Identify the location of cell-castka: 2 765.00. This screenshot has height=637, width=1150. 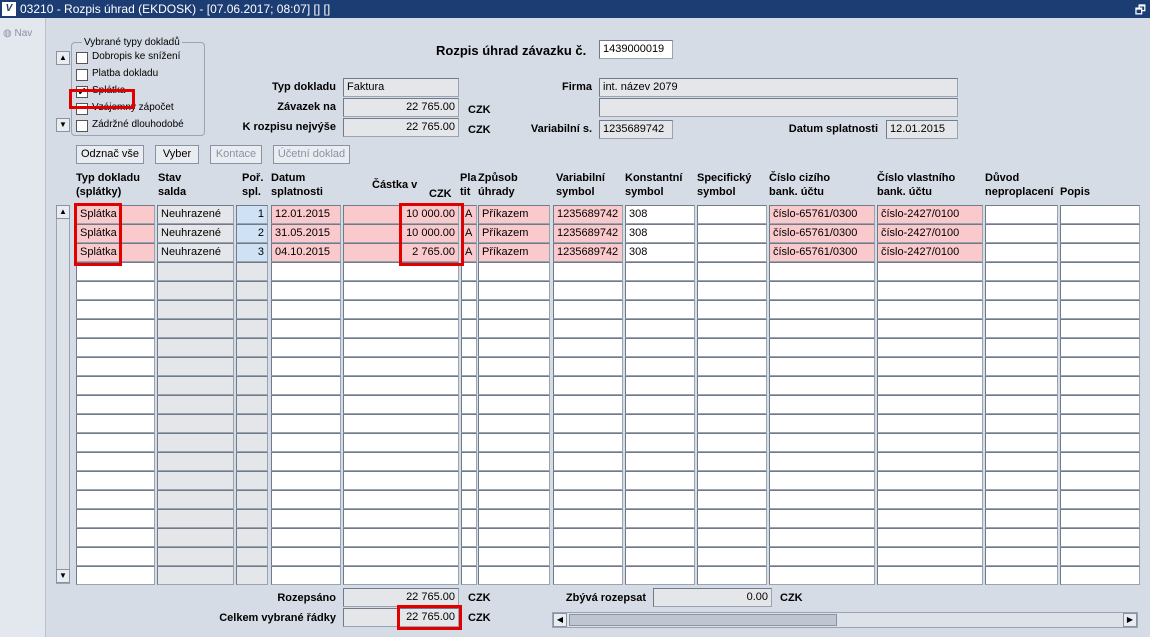
(401, 252).